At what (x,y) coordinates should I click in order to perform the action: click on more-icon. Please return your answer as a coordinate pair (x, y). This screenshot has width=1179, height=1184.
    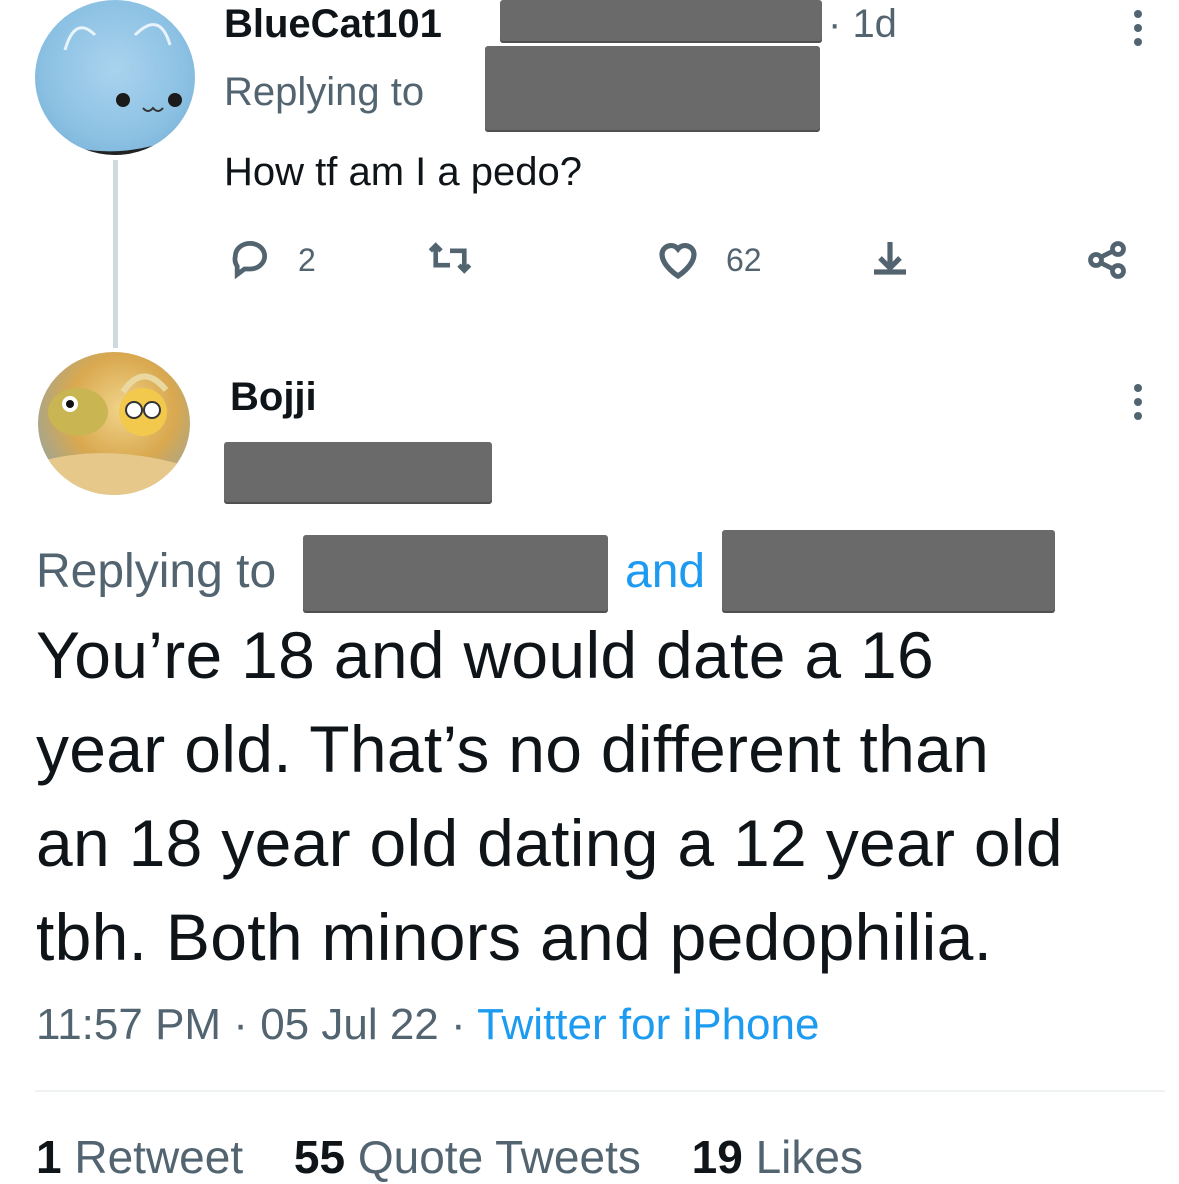
    Looking at the image, I should click on (1138, 31).